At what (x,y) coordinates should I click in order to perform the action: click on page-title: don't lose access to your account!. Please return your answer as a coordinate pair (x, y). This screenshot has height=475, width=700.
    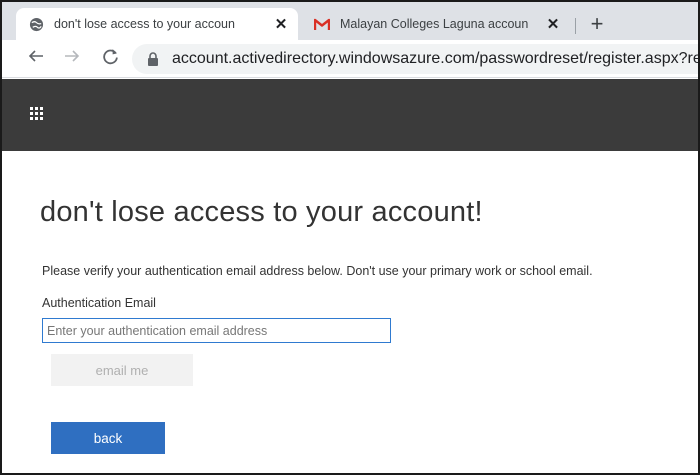
    Looking at the image, I should click on (261, 212).